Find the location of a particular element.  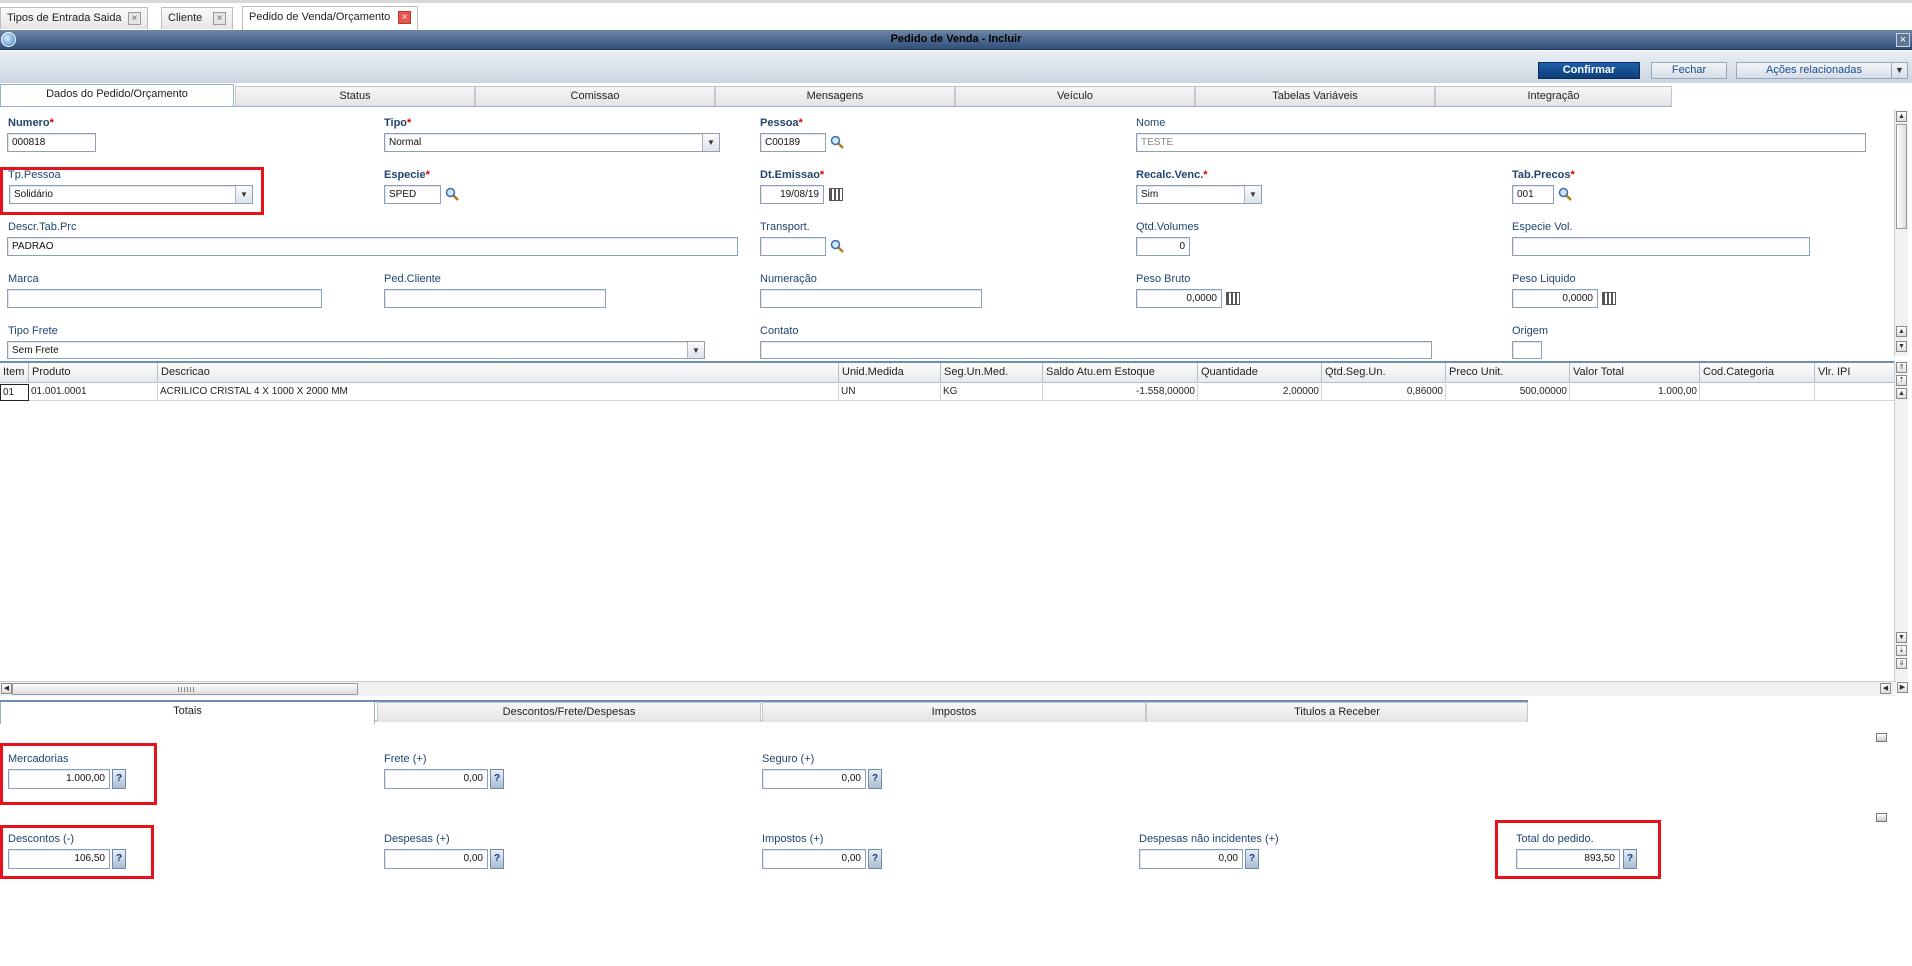

column-header: Produto is located at coordinates (93, 373).